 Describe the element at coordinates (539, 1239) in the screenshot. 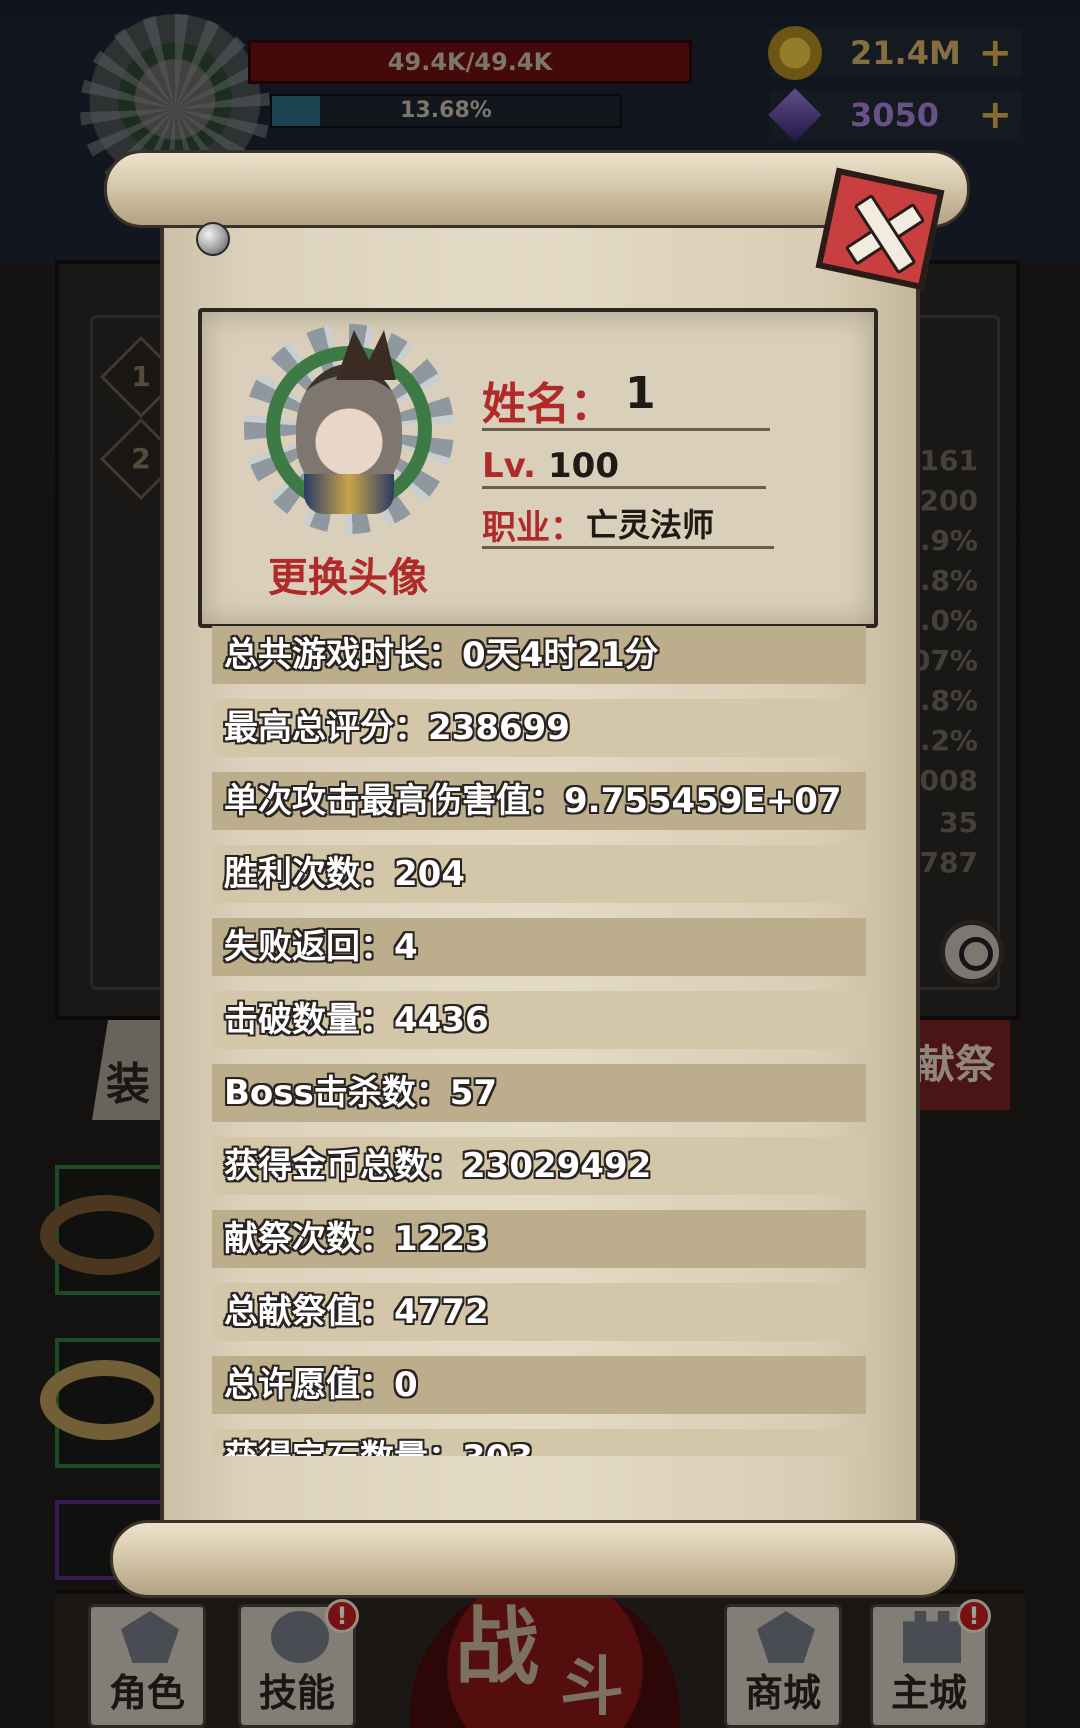

I see `stat-row-sacrifices: 献祭次数：1223` at that location.